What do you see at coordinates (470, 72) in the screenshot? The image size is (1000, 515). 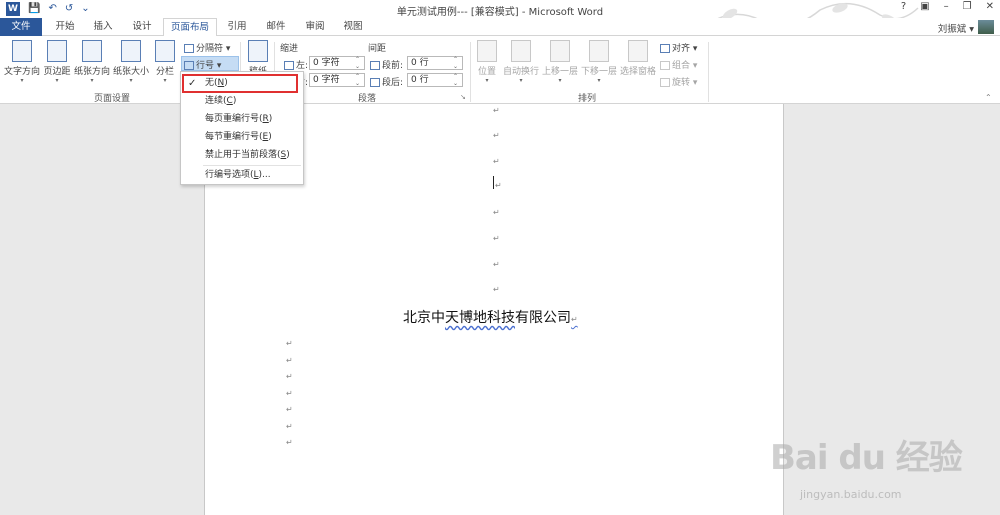 I see `group-separator` at bounding box center [470, 72].